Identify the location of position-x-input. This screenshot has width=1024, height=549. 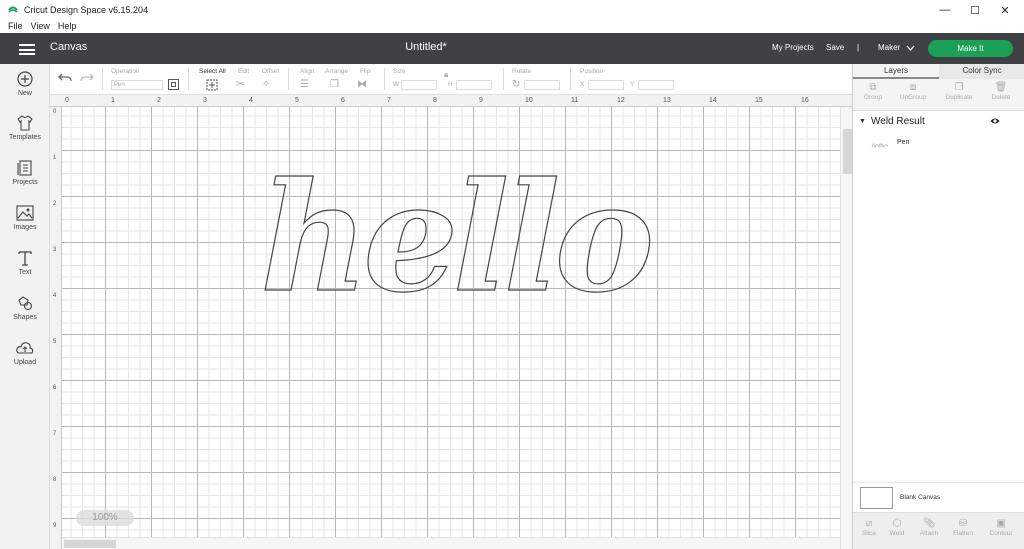
(606, 85).